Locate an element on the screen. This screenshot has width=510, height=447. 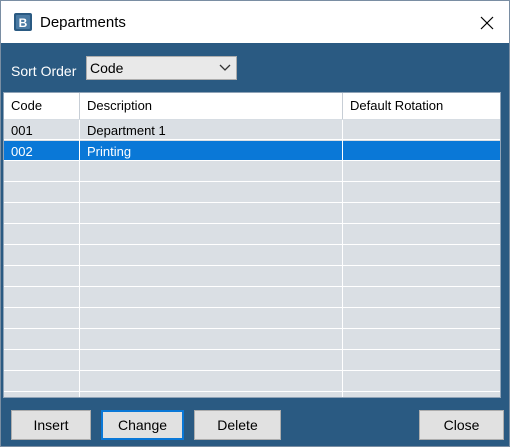
sort-order-label: Sort Order is located at coordinates (44, 71).